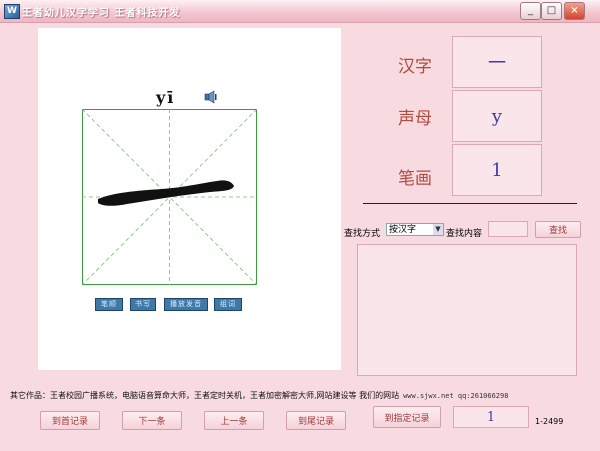 The width and height of the screenshot is (600, 451). I want to click on play-pronunciation-button: 播放发音, so click(186, 304).